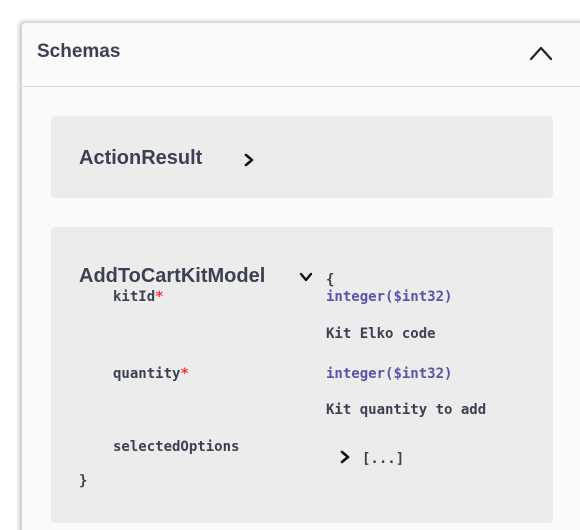  I want to click on model-name-actionresult: ActionResult, so click(141, 158).